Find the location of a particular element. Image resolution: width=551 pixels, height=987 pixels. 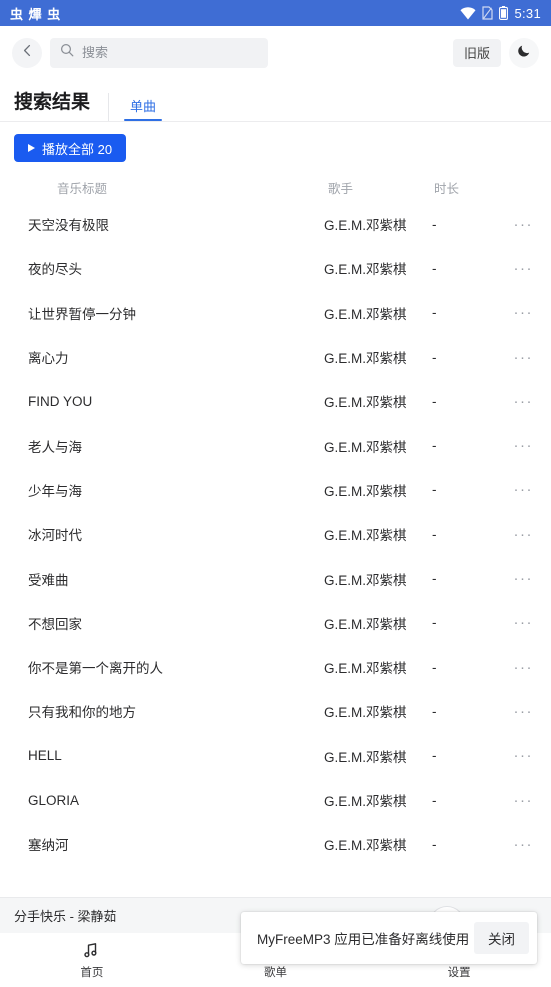

page-title: 搜索结果 is located at coordinates (52, 102).